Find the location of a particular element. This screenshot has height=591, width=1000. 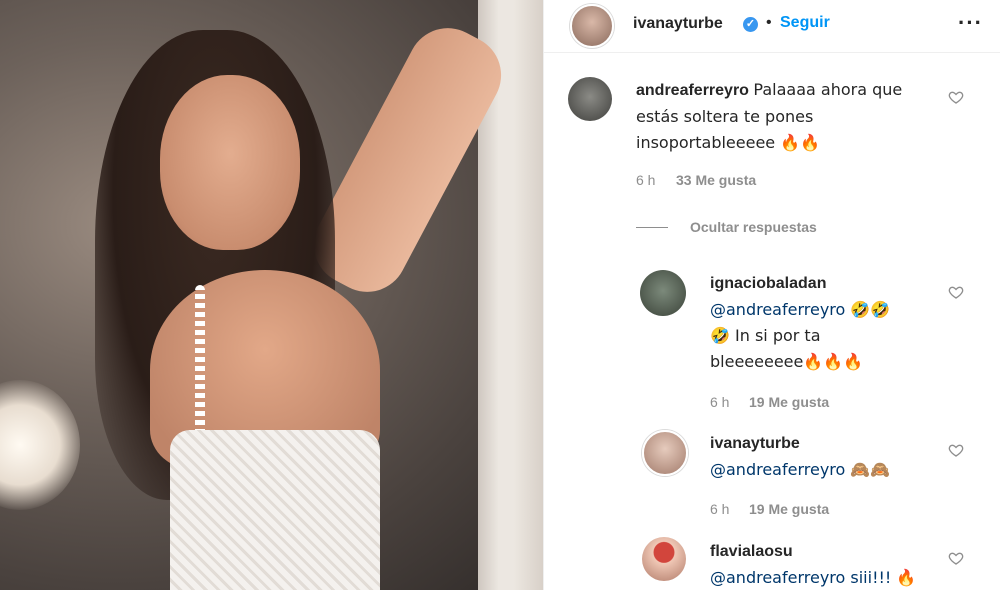

comment-line-1: andreaferreyro Palaaaa ahora que is located at coordinates (769, 90).